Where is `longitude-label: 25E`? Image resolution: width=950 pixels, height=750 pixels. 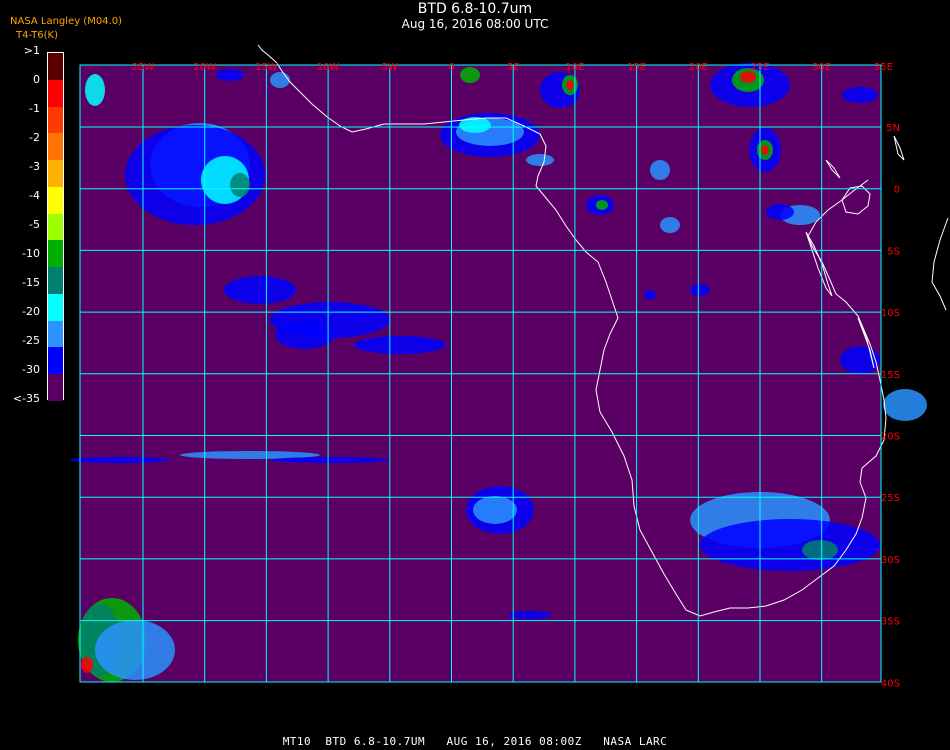 longitude-label: 25E is located at coordinates (759, 67).